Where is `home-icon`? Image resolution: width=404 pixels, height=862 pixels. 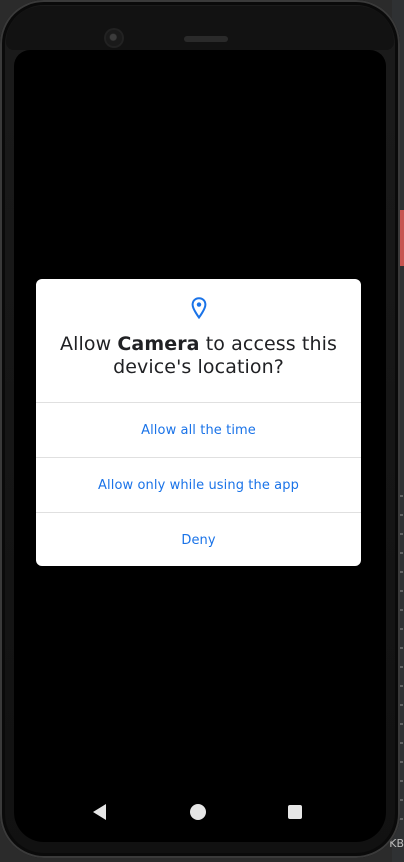 home-icon is located at coordinates (198, 812).